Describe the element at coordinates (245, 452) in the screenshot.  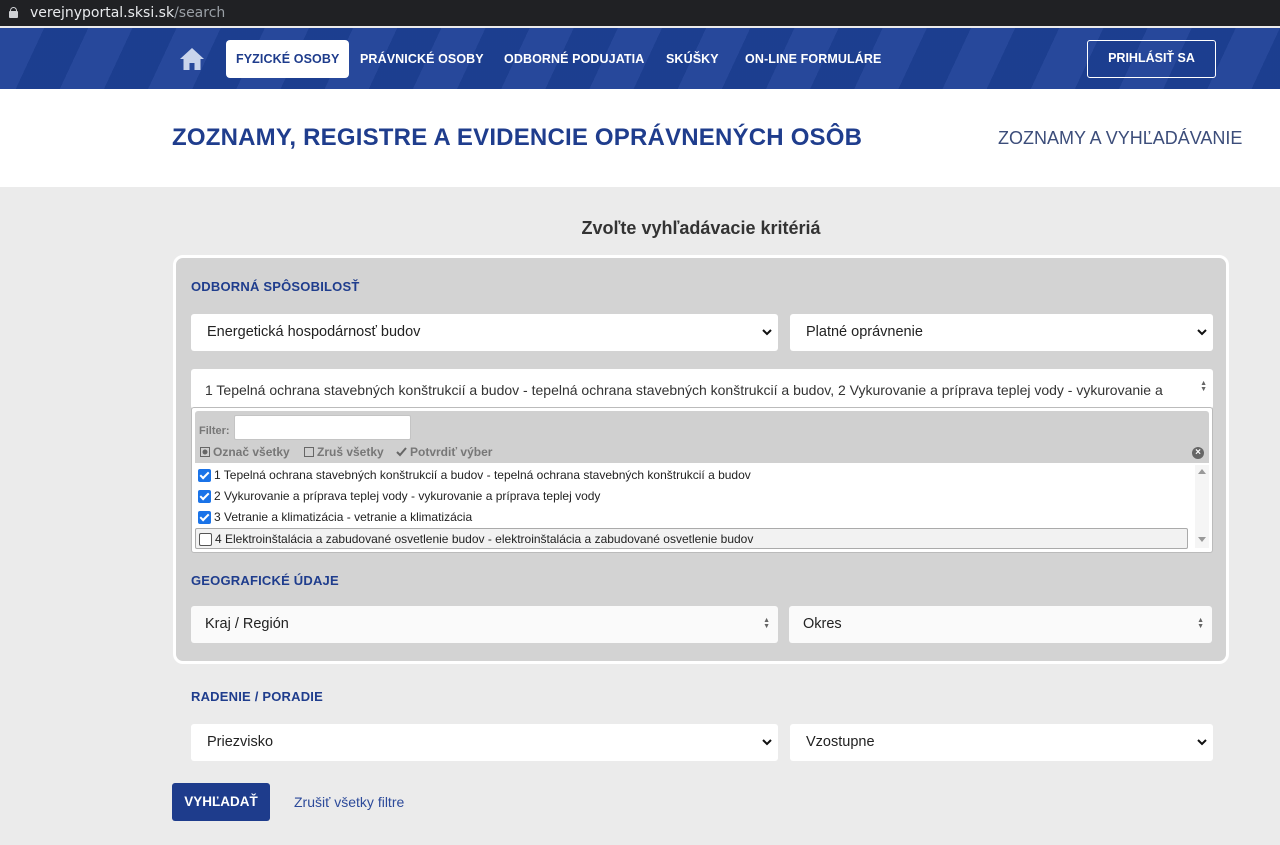
I see `select-all-button: Označ všetky` at that location.